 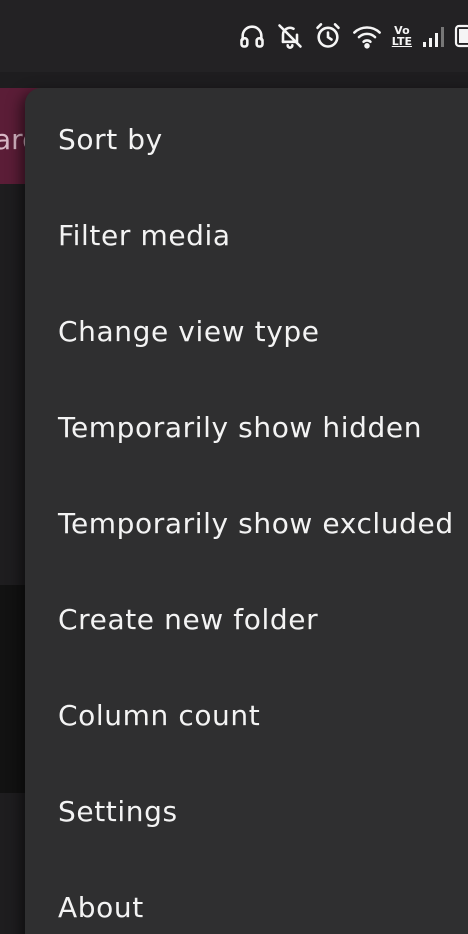 What do you see at coordinates (290, 36) in the screenshot?
I see `bell-off-icon` at bounding box center [290, 36].